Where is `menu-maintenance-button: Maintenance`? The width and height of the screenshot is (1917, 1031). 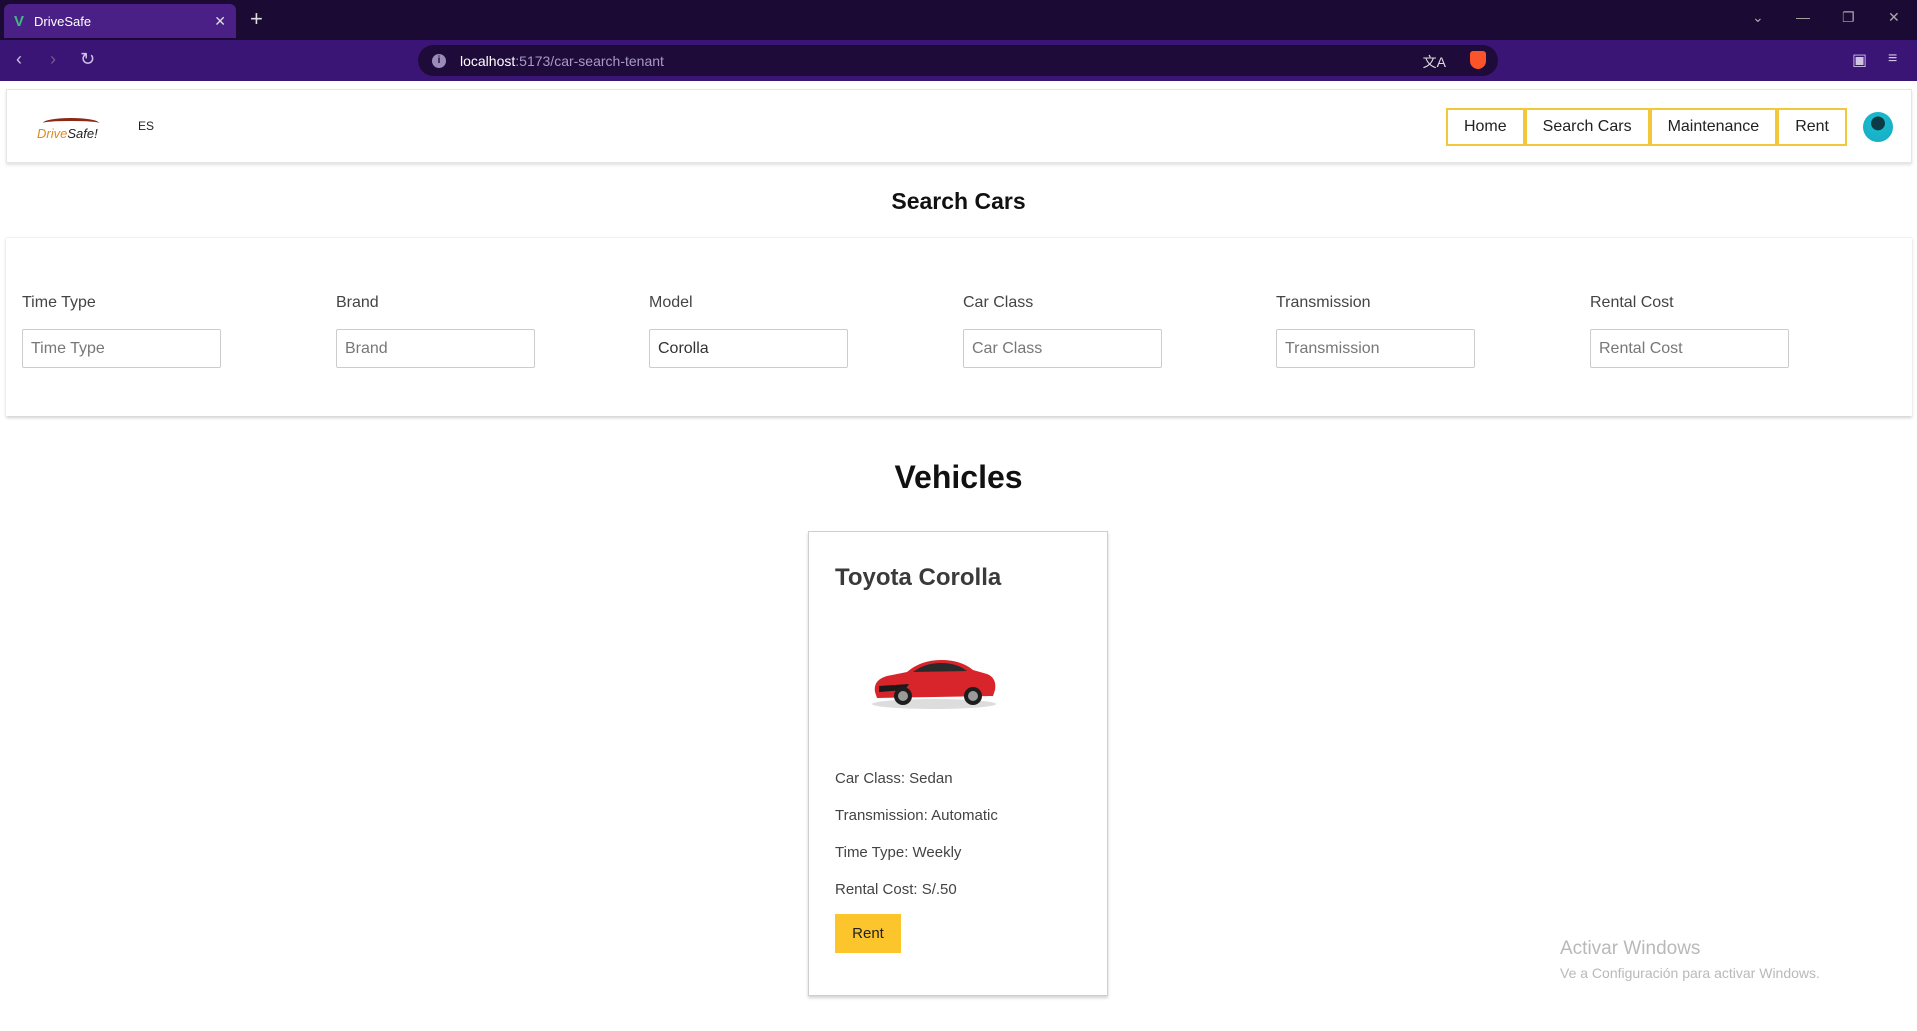
menu-maintenance-button: Maintenance is located at coordinates (1713, 127).